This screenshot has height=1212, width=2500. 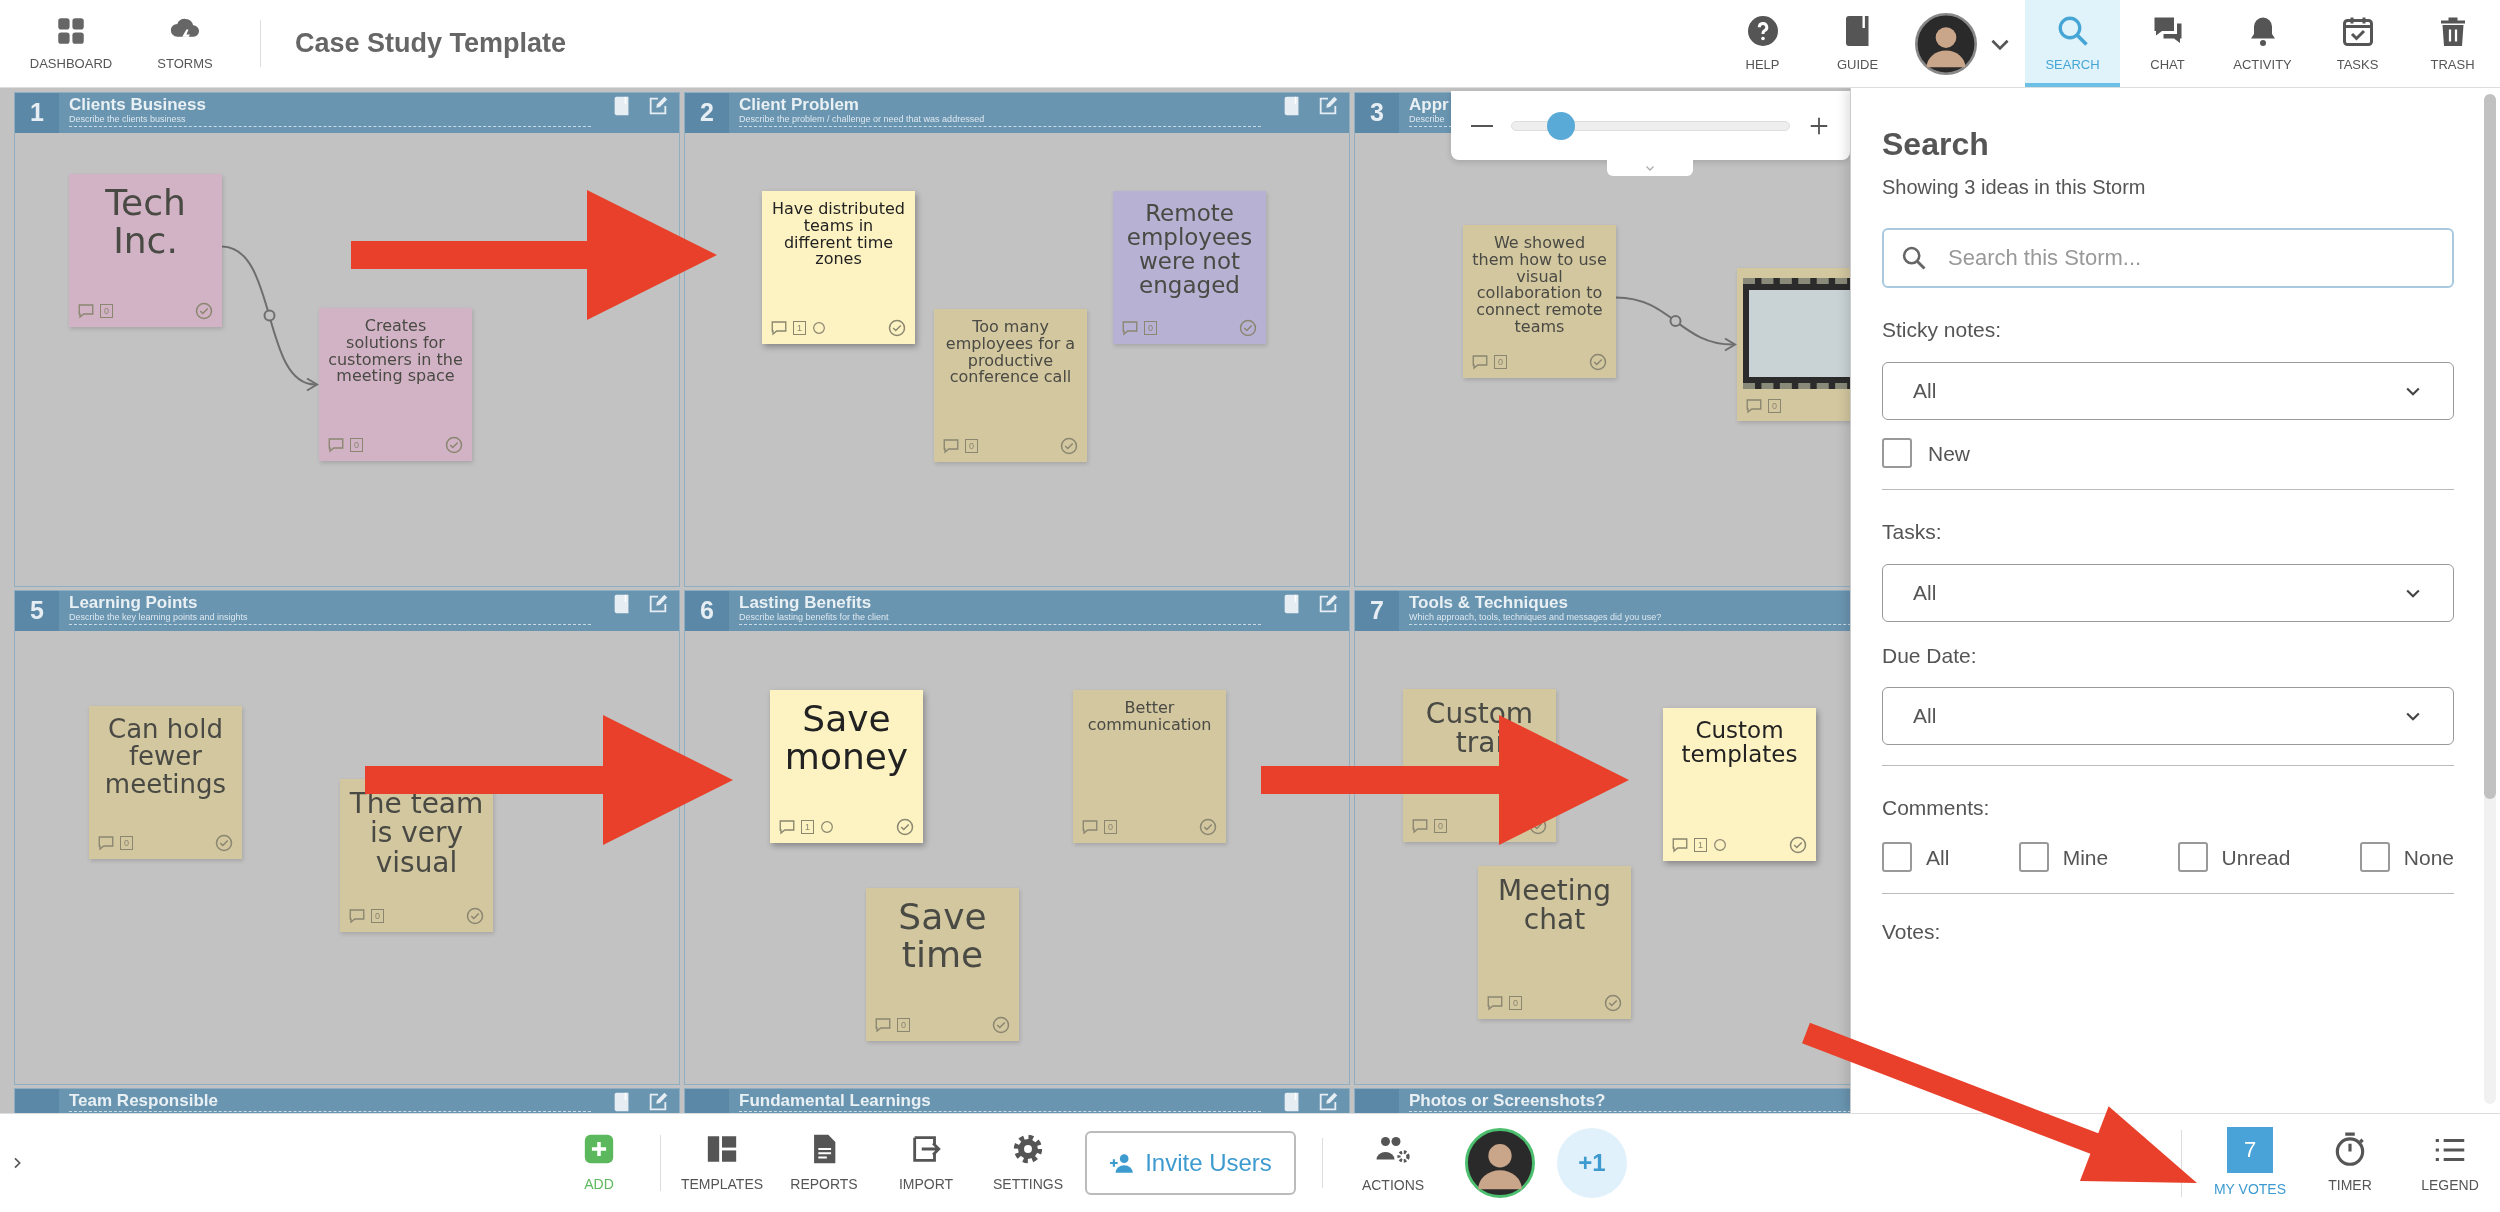 What do you see at coordinates (2452, 43) in the screenshot?
I see `toolbar-tab: TRASH` at bounding box center [2452, 43].